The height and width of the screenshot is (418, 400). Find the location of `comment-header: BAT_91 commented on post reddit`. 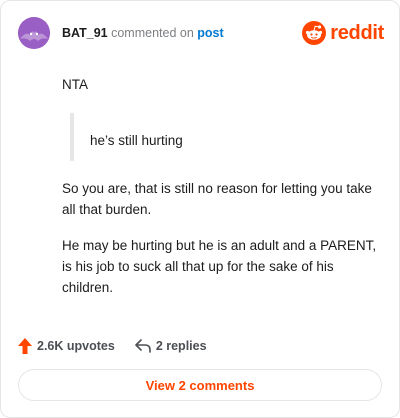

comment-header: BAT_91 commented on post reddit is located at coordinates (201, 33).